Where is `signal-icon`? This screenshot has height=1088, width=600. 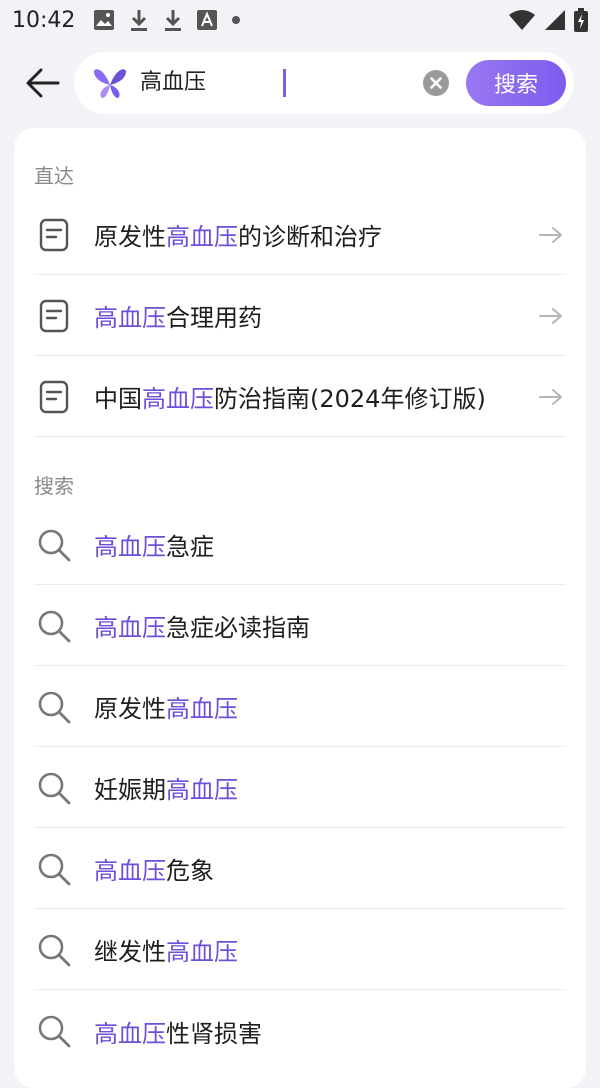 signal-icon is located at coordinates (555, 20).